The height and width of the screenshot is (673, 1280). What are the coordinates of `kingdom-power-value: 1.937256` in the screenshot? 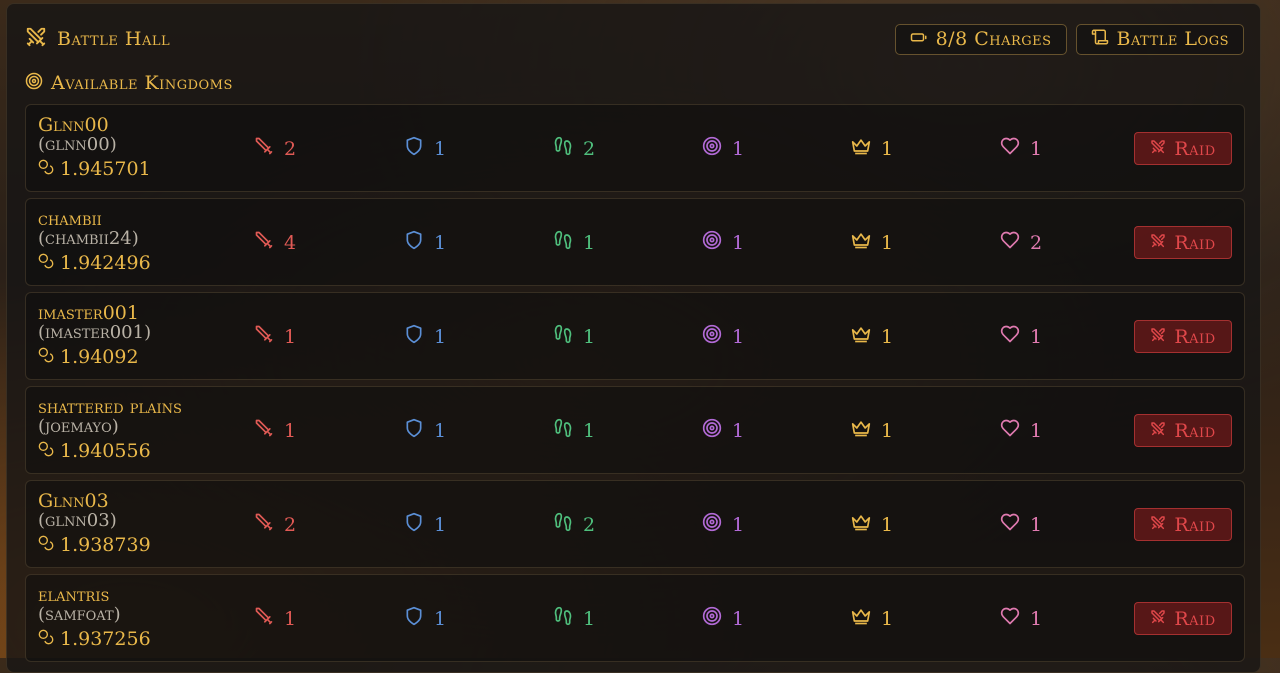 It's located at (105, 639).